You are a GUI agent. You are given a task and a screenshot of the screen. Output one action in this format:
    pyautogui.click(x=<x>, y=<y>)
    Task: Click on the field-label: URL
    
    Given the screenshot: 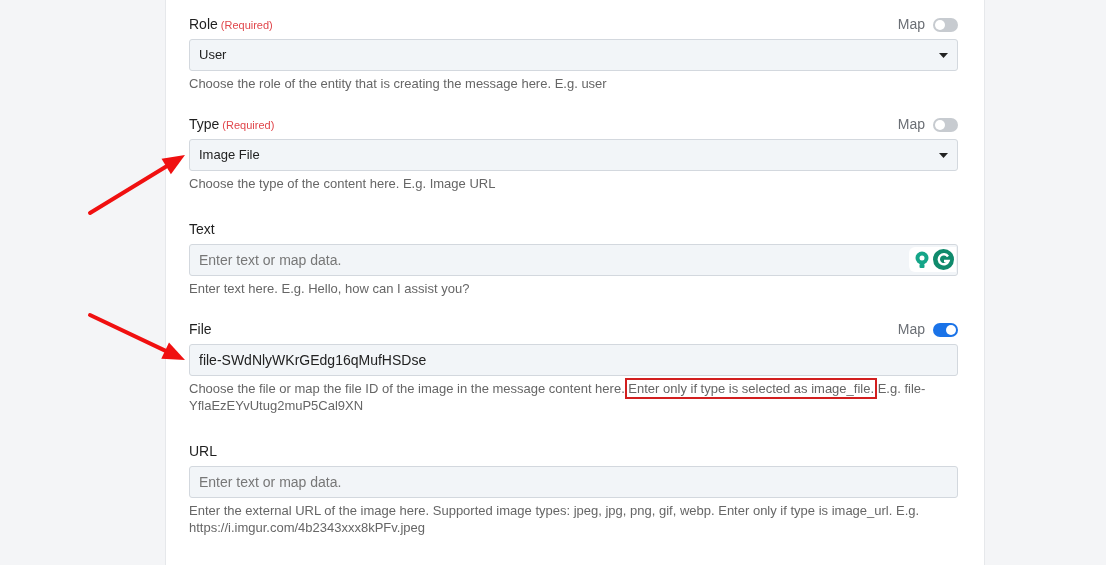 What is the action you would take?
    pyautogui.click(x=203, y=451)
    